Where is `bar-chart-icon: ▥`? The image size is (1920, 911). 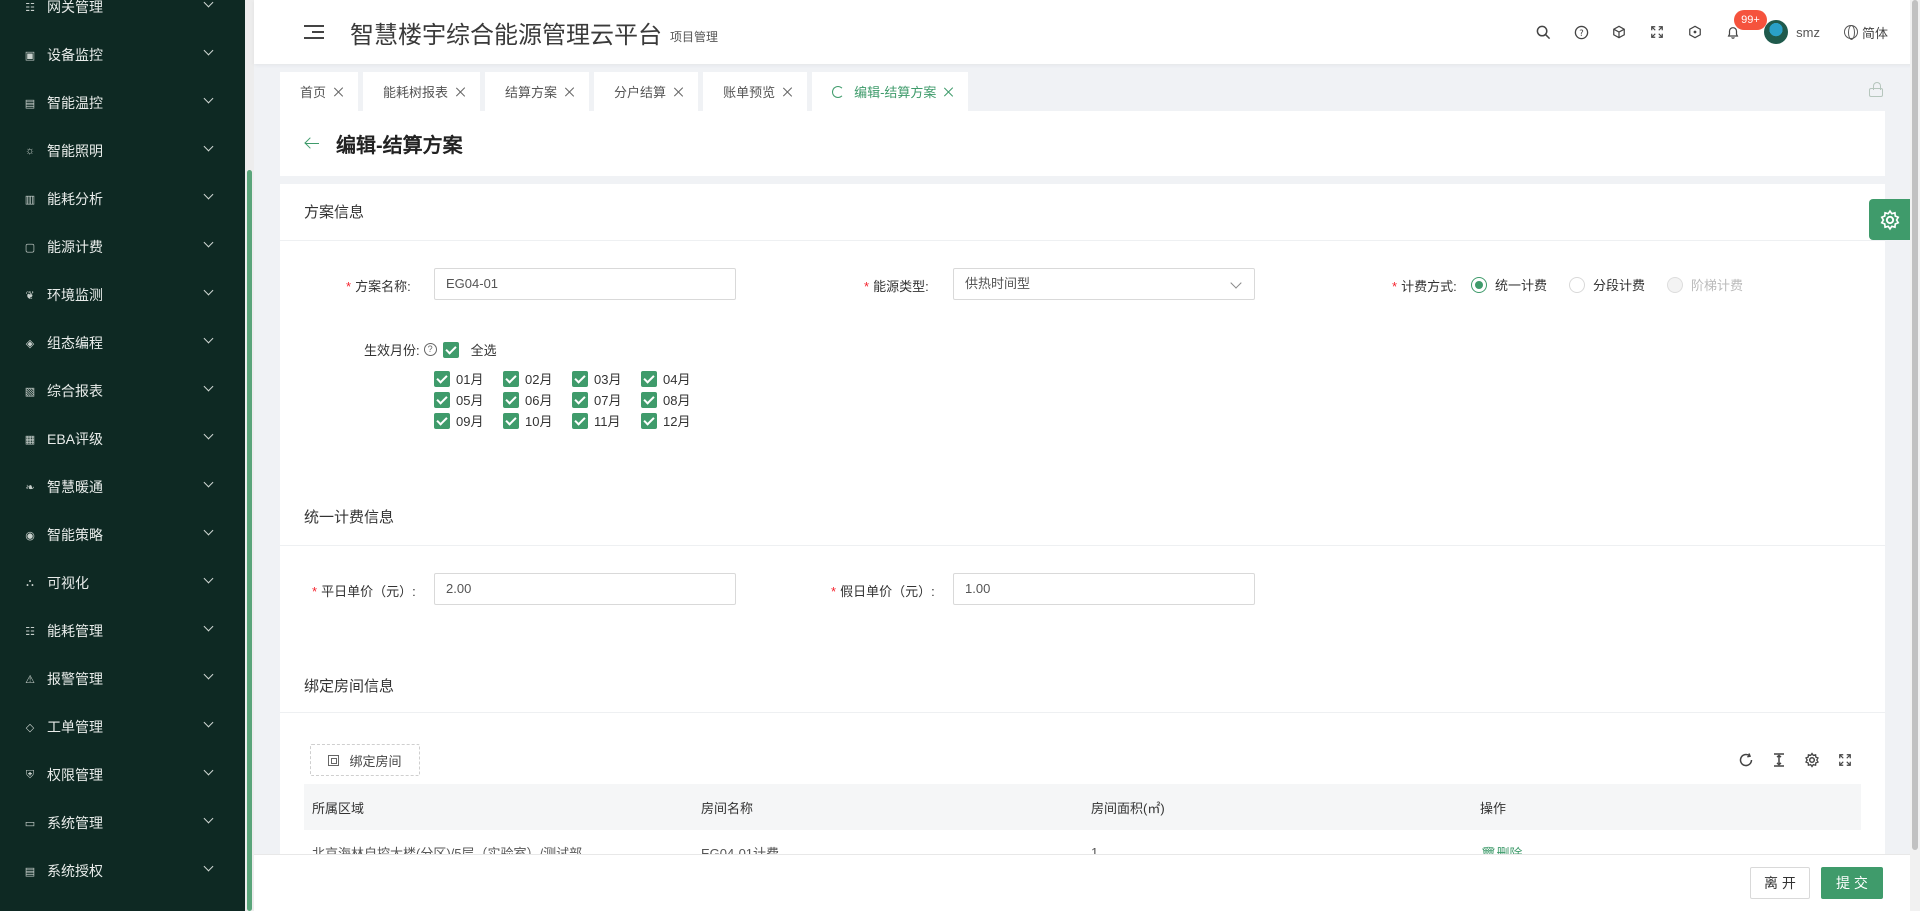
bar-chart-icon: ▥ is located at coordinates (30, 199).